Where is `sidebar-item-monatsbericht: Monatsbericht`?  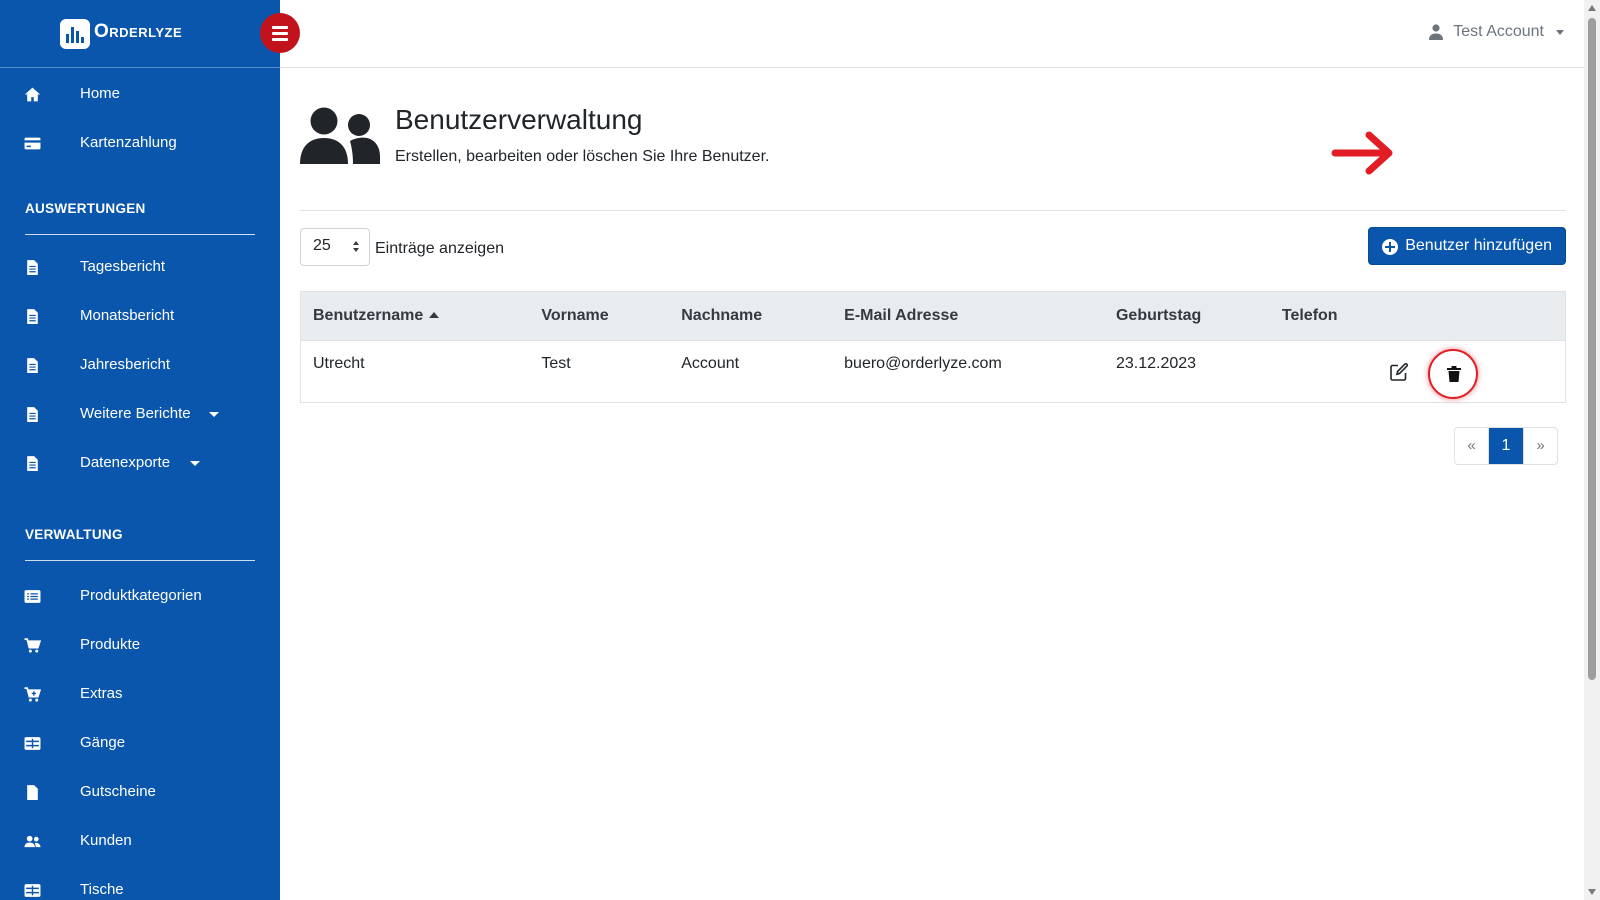
sidebar-item-monatsbericht: Monatsbericht is located at coordinates (140, 316).